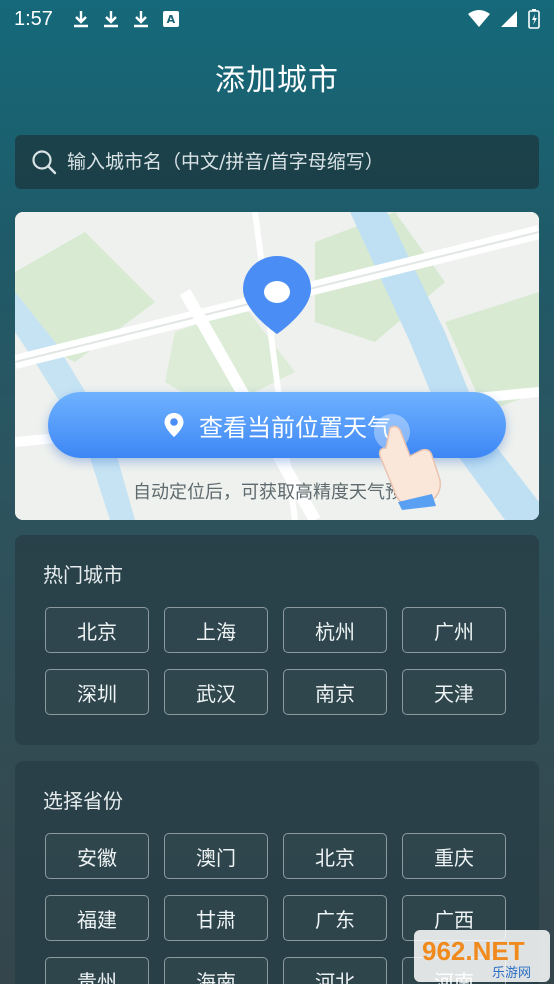 The width and height of the screenshot is (554, 984). Describe the element at coordinates (216, 692) in the screenshot. I see `hot-city-button: 武汉` at that location.